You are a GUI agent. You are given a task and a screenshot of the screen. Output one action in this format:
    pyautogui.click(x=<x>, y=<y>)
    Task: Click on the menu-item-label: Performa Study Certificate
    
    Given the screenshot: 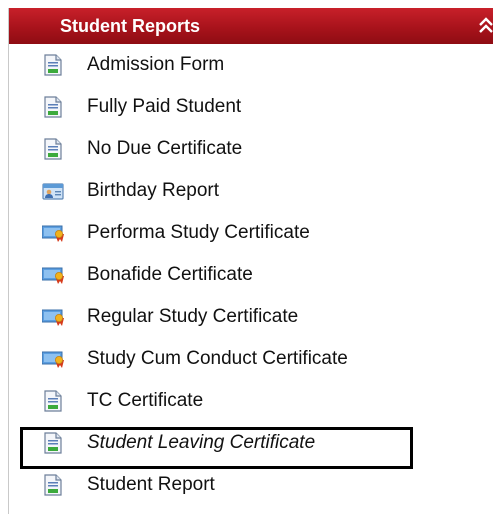 What is the action you would take?
    pyautogui.click(x=198, y=232)
    